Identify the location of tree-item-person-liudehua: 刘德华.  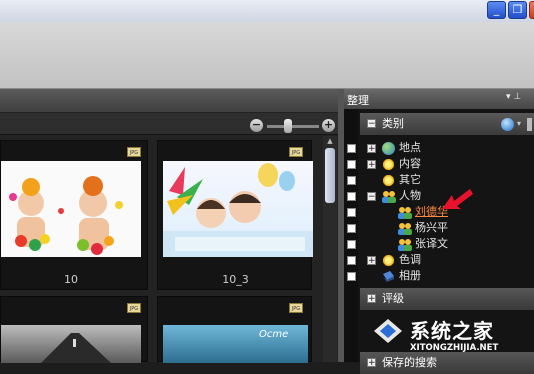
(439, 212).